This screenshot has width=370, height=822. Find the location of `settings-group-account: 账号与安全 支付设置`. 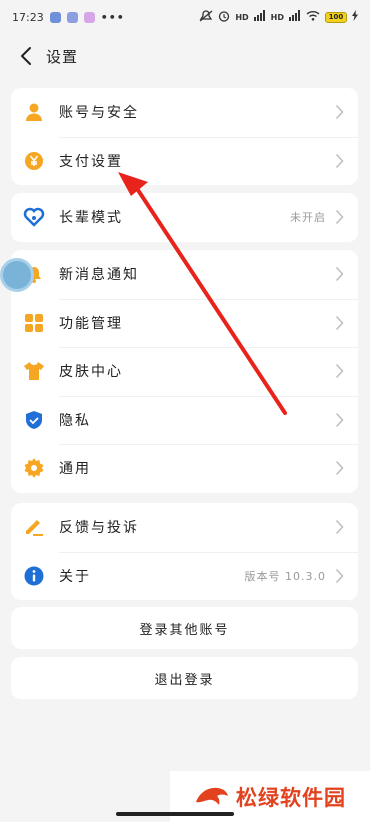

settings-group-account: 账号与安全 支付设置 is located at coordinates (184, 136).